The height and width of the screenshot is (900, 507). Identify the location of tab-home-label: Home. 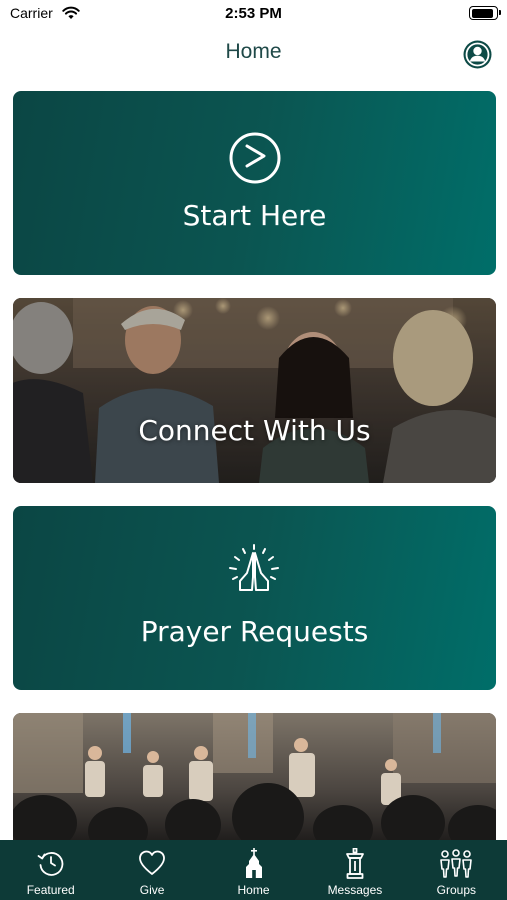
(253, 890).